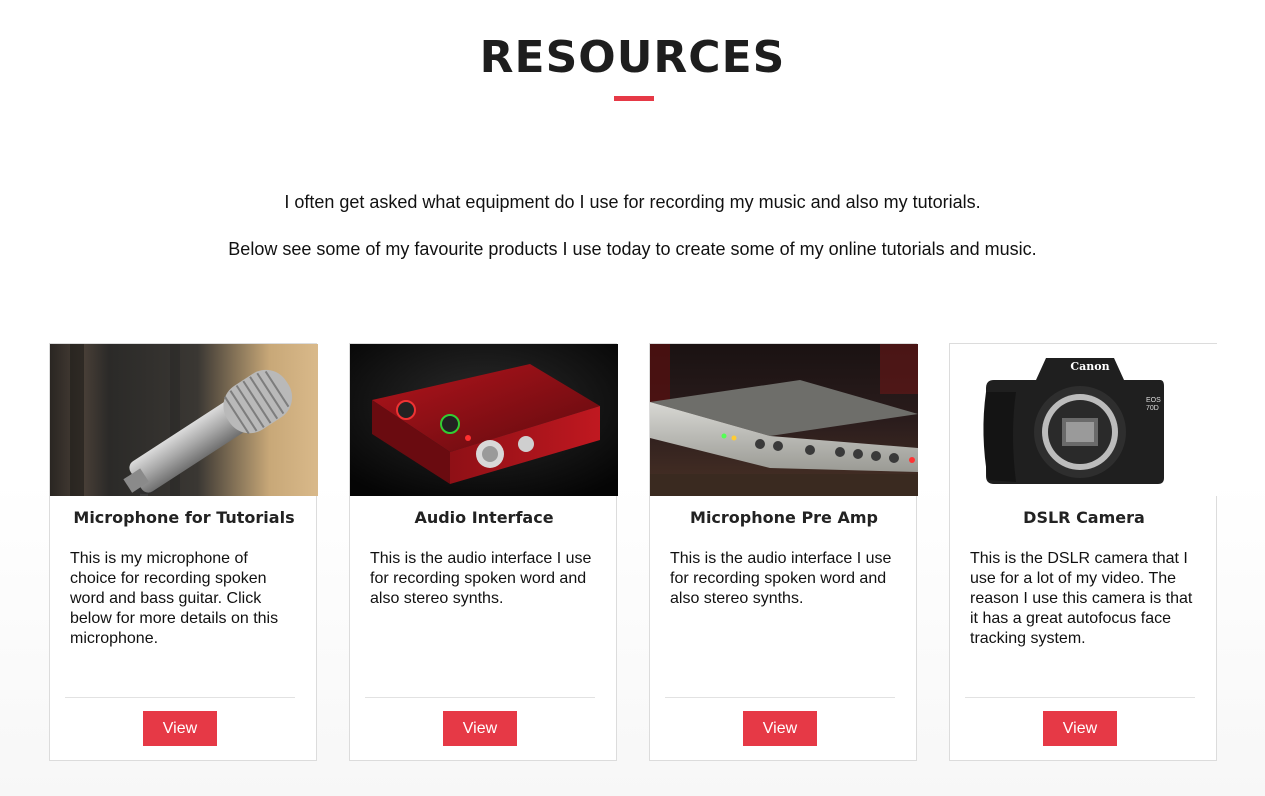  What do you see at coordinates (484, 517) in the screenshot?
I see `card-title: Audio Interface` at bounding box center [484, 517].